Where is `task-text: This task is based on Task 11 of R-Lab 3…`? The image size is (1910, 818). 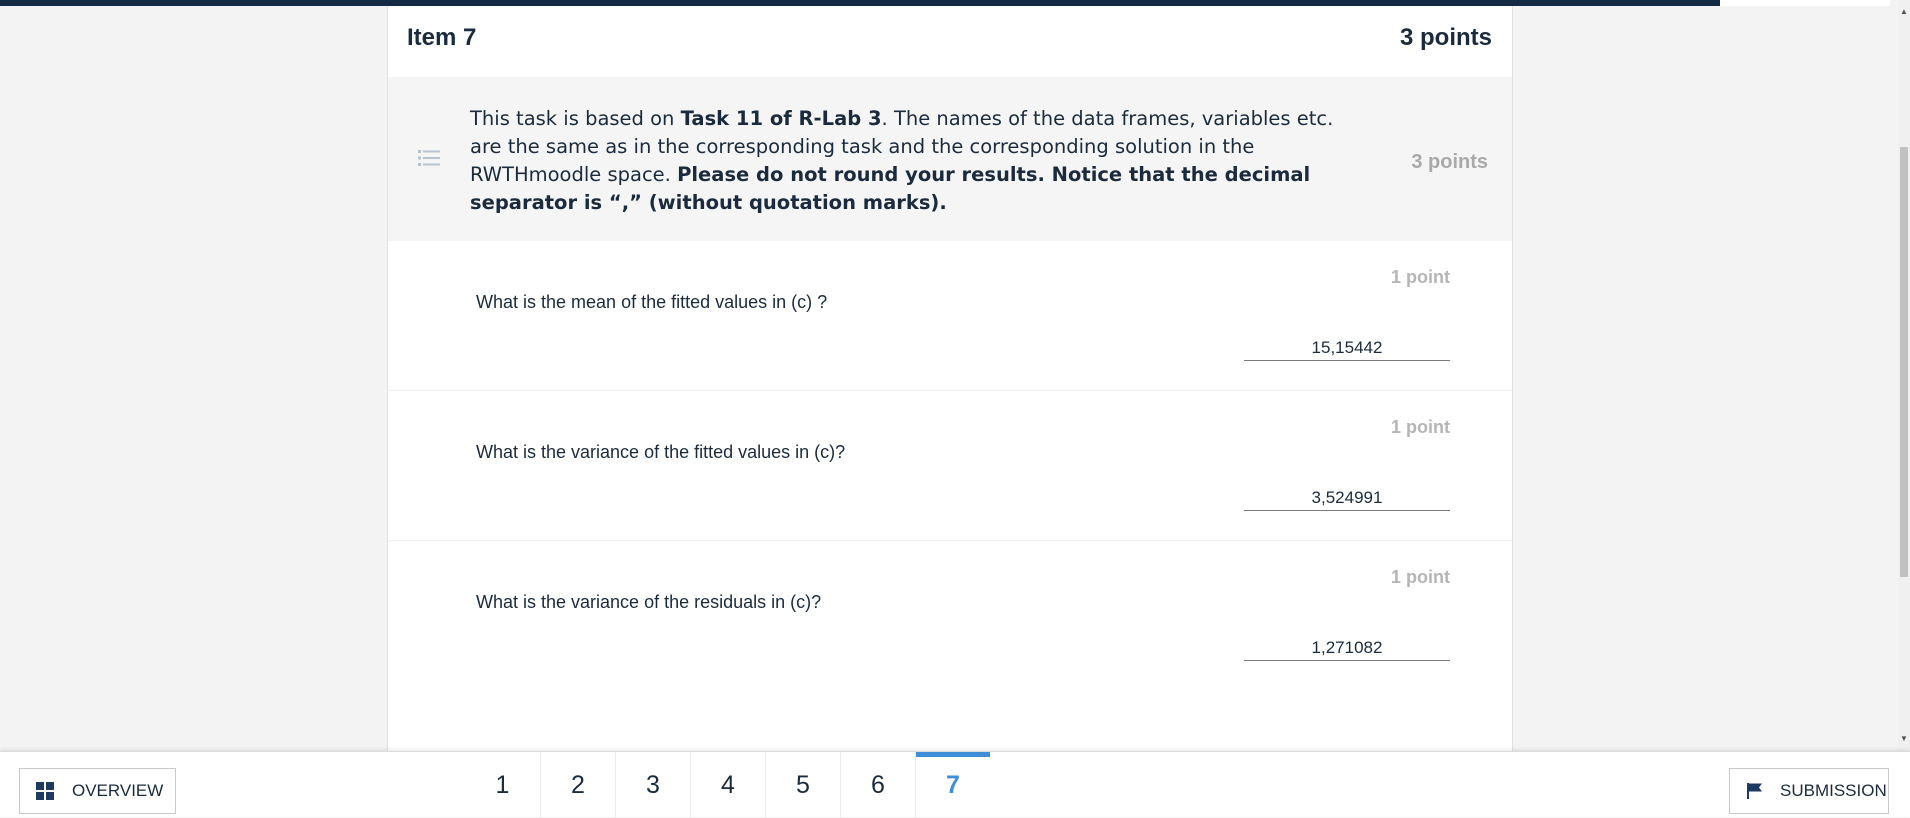 task-text: This task is based on Task 11 of R-Lab 3… is located at coordinates (920, 161).